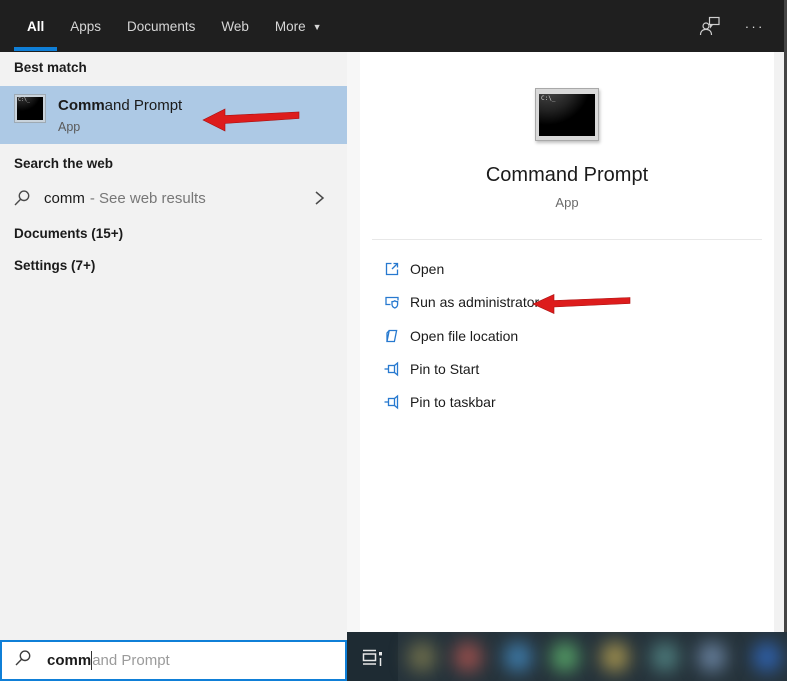  I want to click on web-search-suggestion: comm - See web results, so click(173, 200).